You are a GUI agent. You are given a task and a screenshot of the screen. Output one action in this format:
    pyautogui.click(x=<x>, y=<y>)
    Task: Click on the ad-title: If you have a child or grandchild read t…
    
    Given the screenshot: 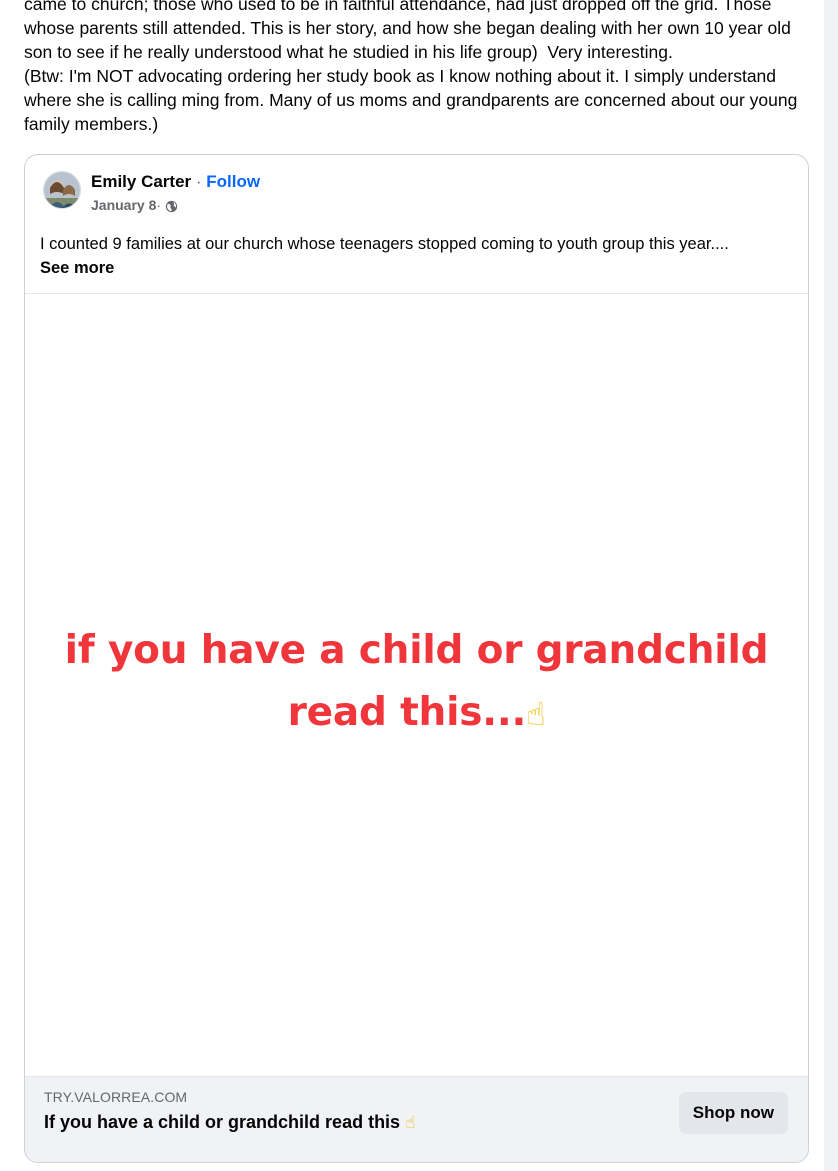 What is the action you would take?
    pyautogui.click(x=229, y=1122)
    